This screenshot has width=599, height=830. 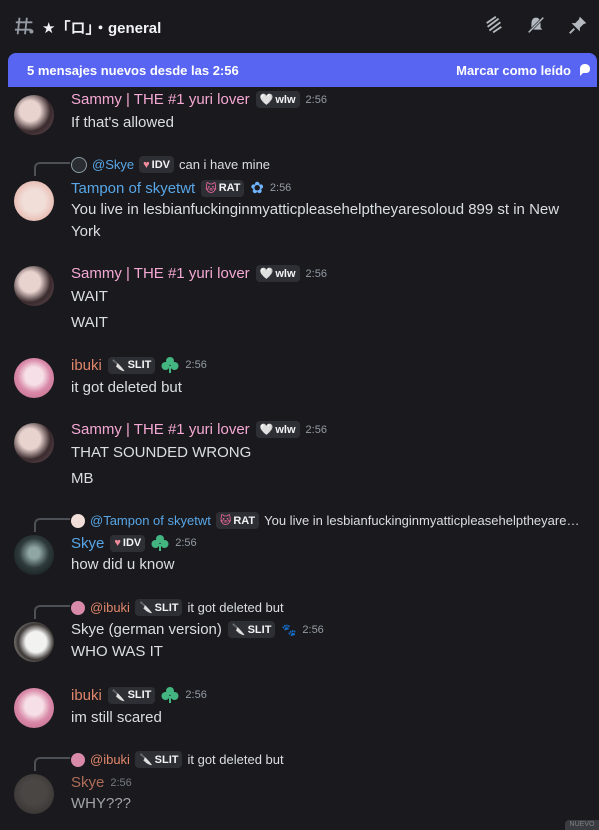 What do you see at coordinates (224, 164) in the screenshot?
I see `reply-text: can i have mine` at bounding box center [224, 164].